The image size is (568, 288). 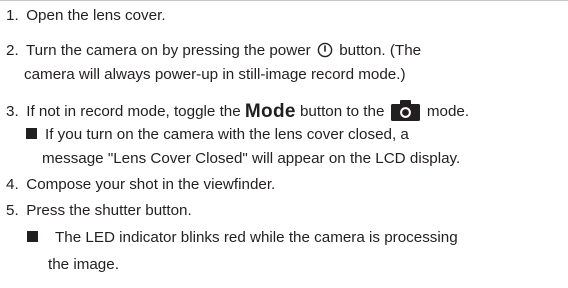 I want to click on step-text: button to the, so click(x=342, y=111).